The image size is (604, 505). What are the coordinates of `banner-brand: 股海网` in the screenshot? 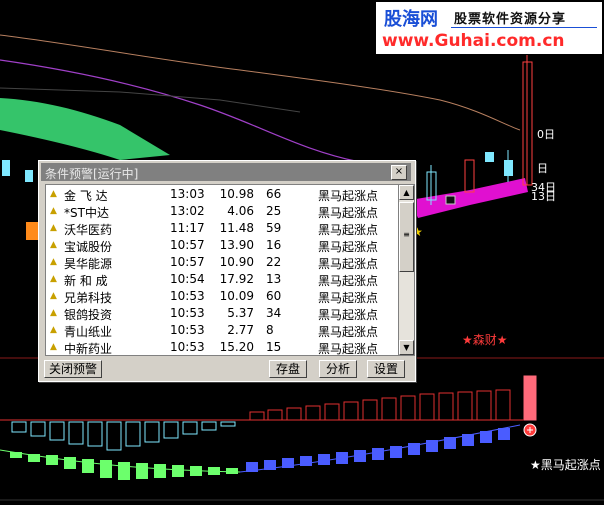 It's located at (411, 19).